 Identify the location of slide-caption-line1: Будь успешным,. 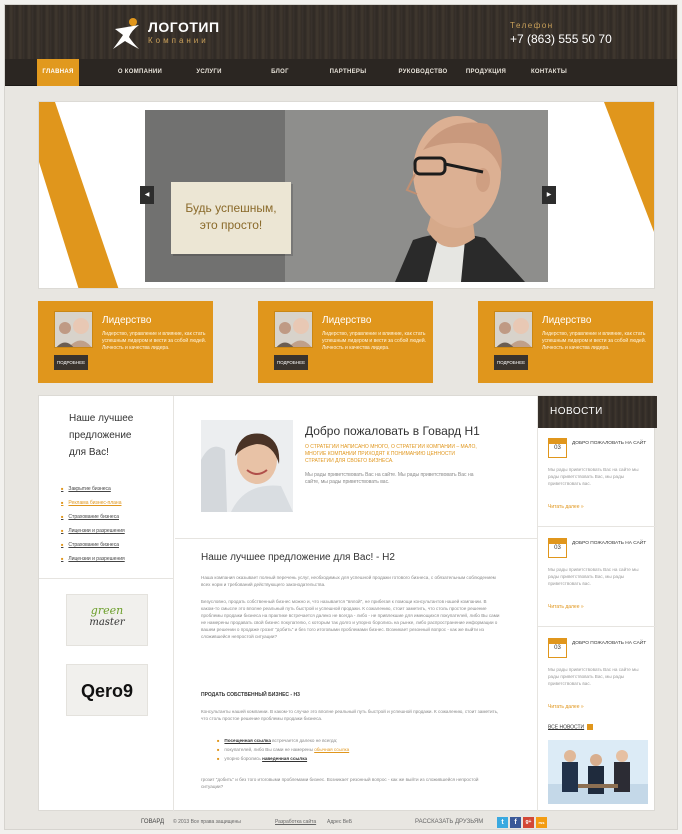
(231, 208).